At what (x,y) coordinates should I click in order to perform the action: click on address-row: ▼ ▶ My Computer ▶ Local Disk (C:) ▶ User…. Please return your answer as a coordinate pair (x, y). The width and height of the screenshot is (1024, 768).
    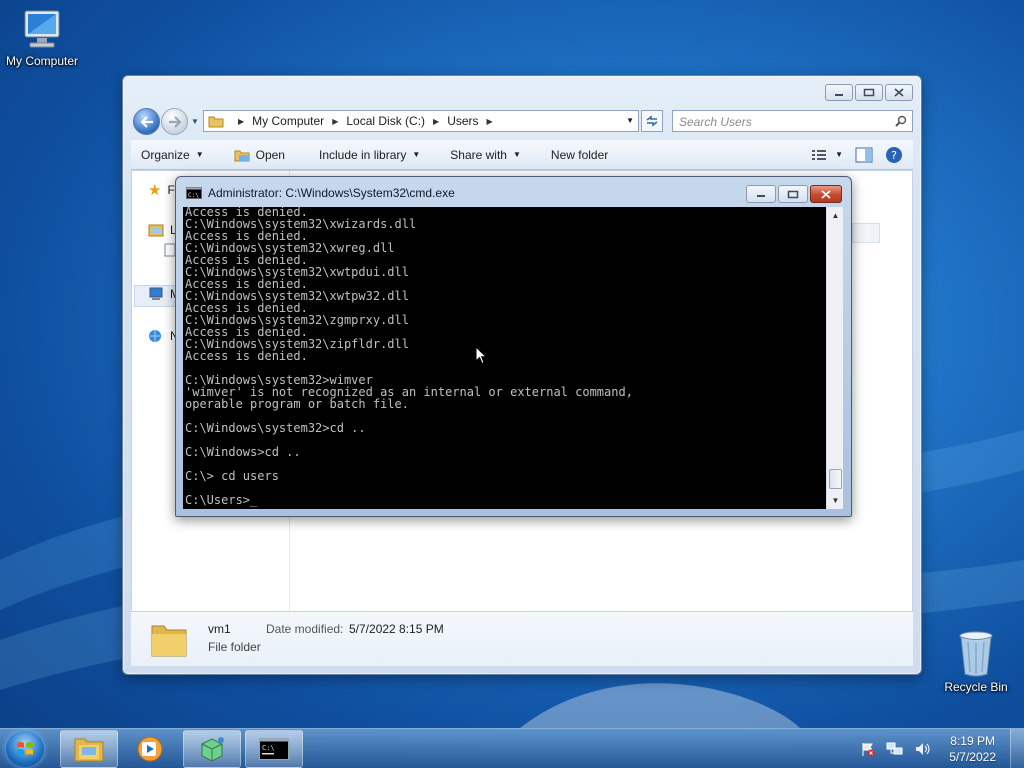
    Looking at the image, I should click on (522, 121).